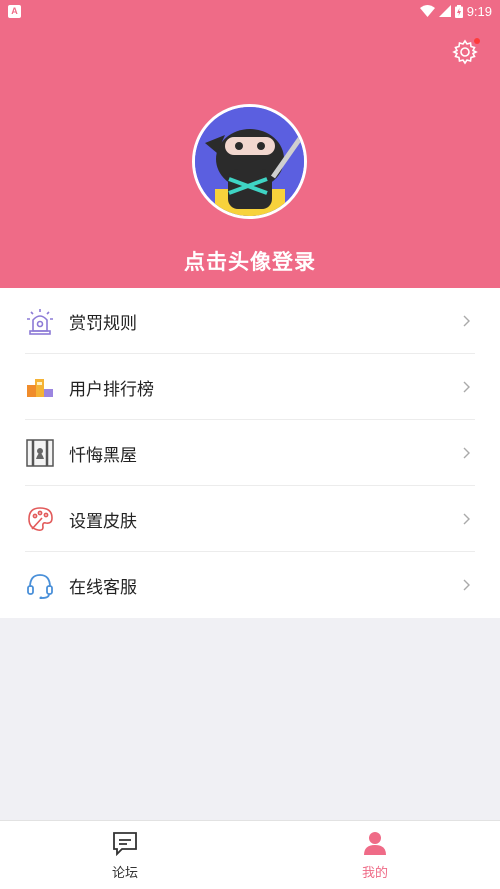  I want to click on wifi-icon, so click(427, 11).